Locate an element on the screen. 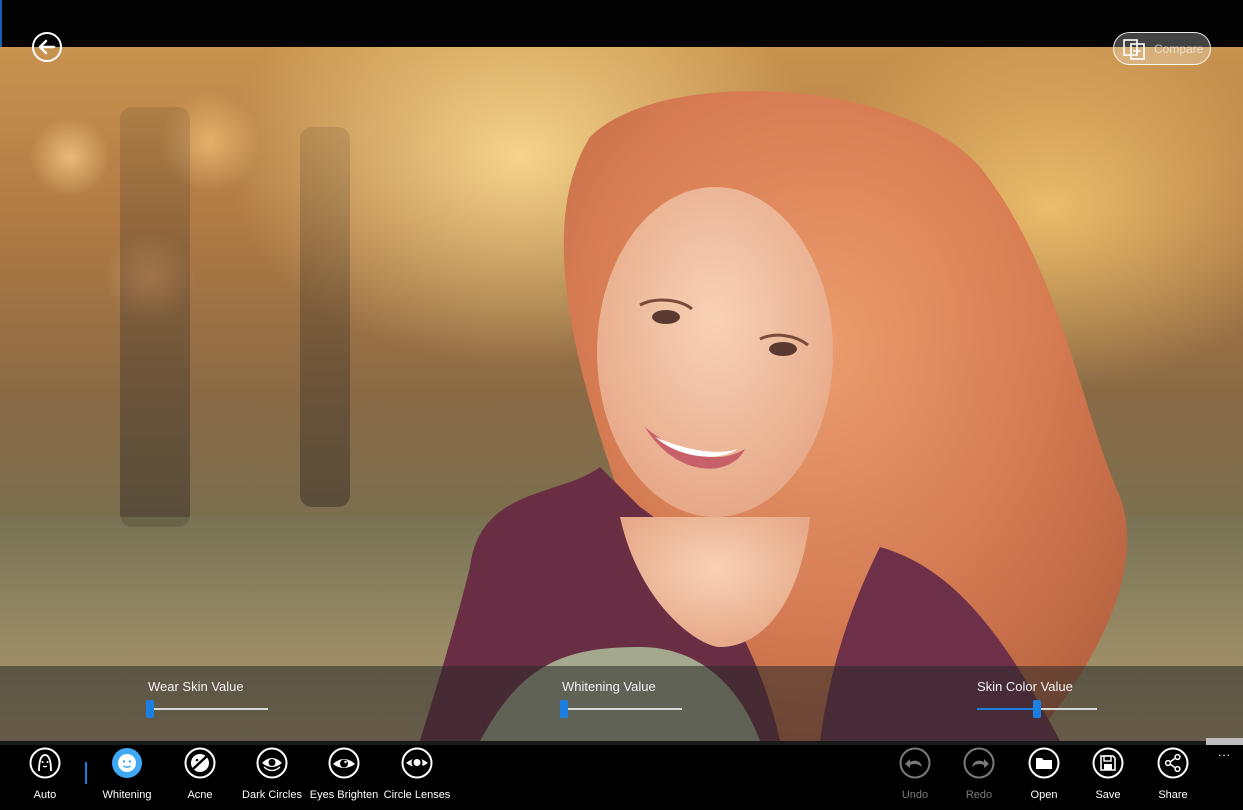 The image size is (1243, 810). tool-whitening: Whitening is located at coordinates (127, 777).